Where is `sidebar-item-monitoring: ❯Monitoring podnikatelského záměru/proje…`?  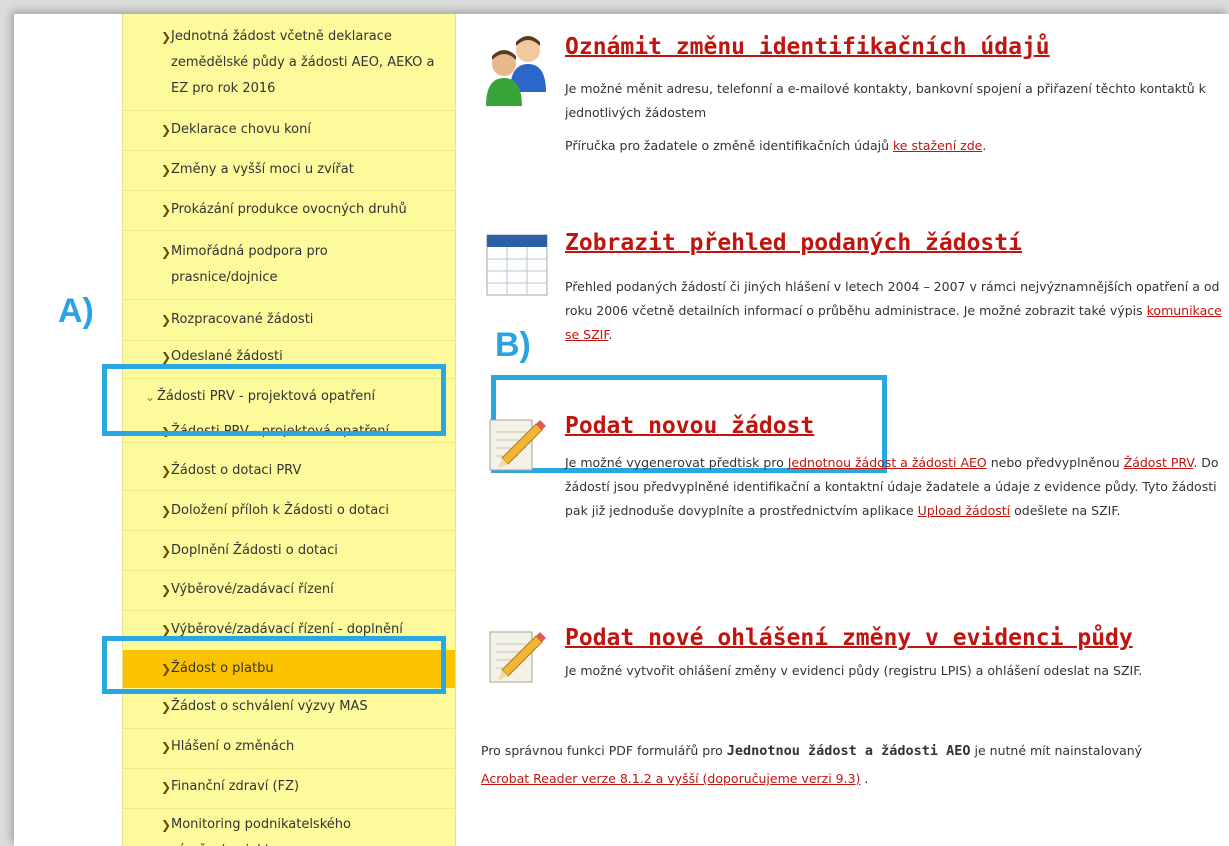
sidebar-item-monitoring: ❯Monitoring podnikatelského záměru/proje… is located at coordinates (258, 829).